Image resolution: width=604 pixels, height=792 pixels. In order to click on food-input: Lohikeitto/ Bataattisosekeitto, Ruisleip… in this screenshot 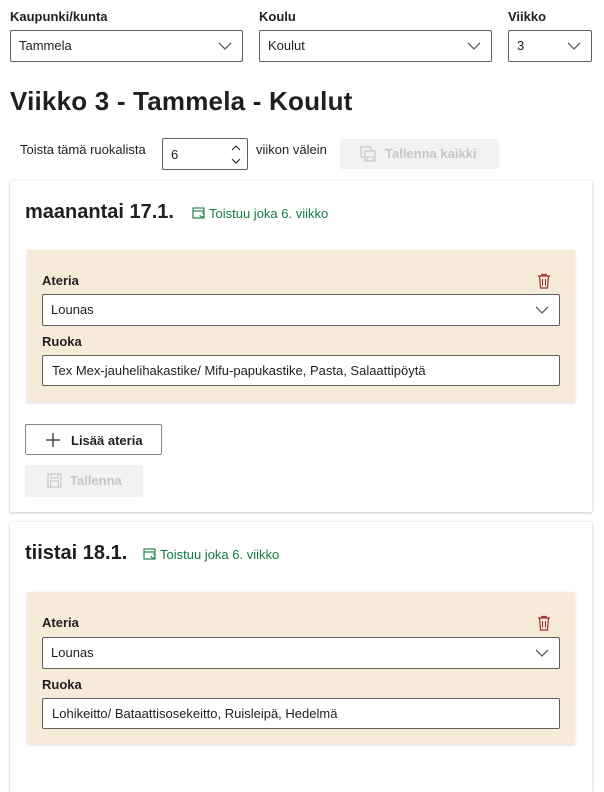, I will do `click(301, 713)`.